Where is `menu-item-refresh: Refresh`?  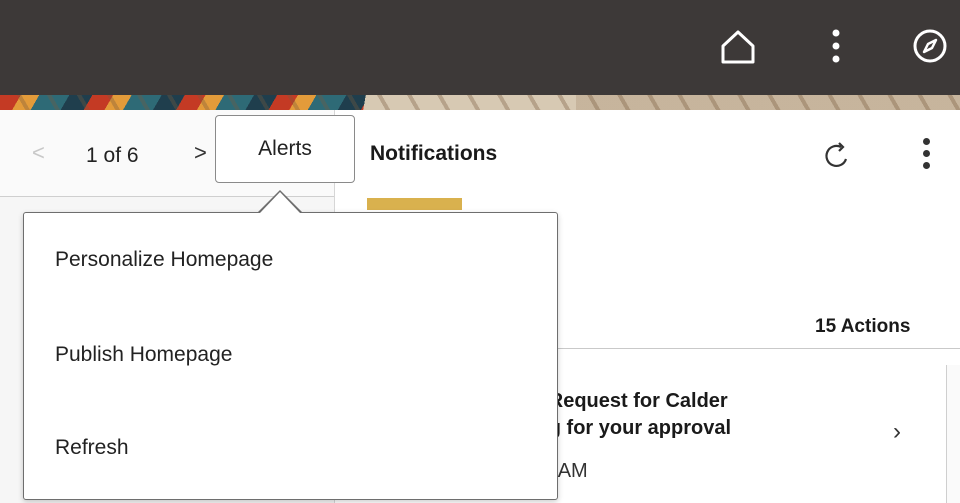 menu-item-refresh: Refresh is located at coordinates (290, 448).